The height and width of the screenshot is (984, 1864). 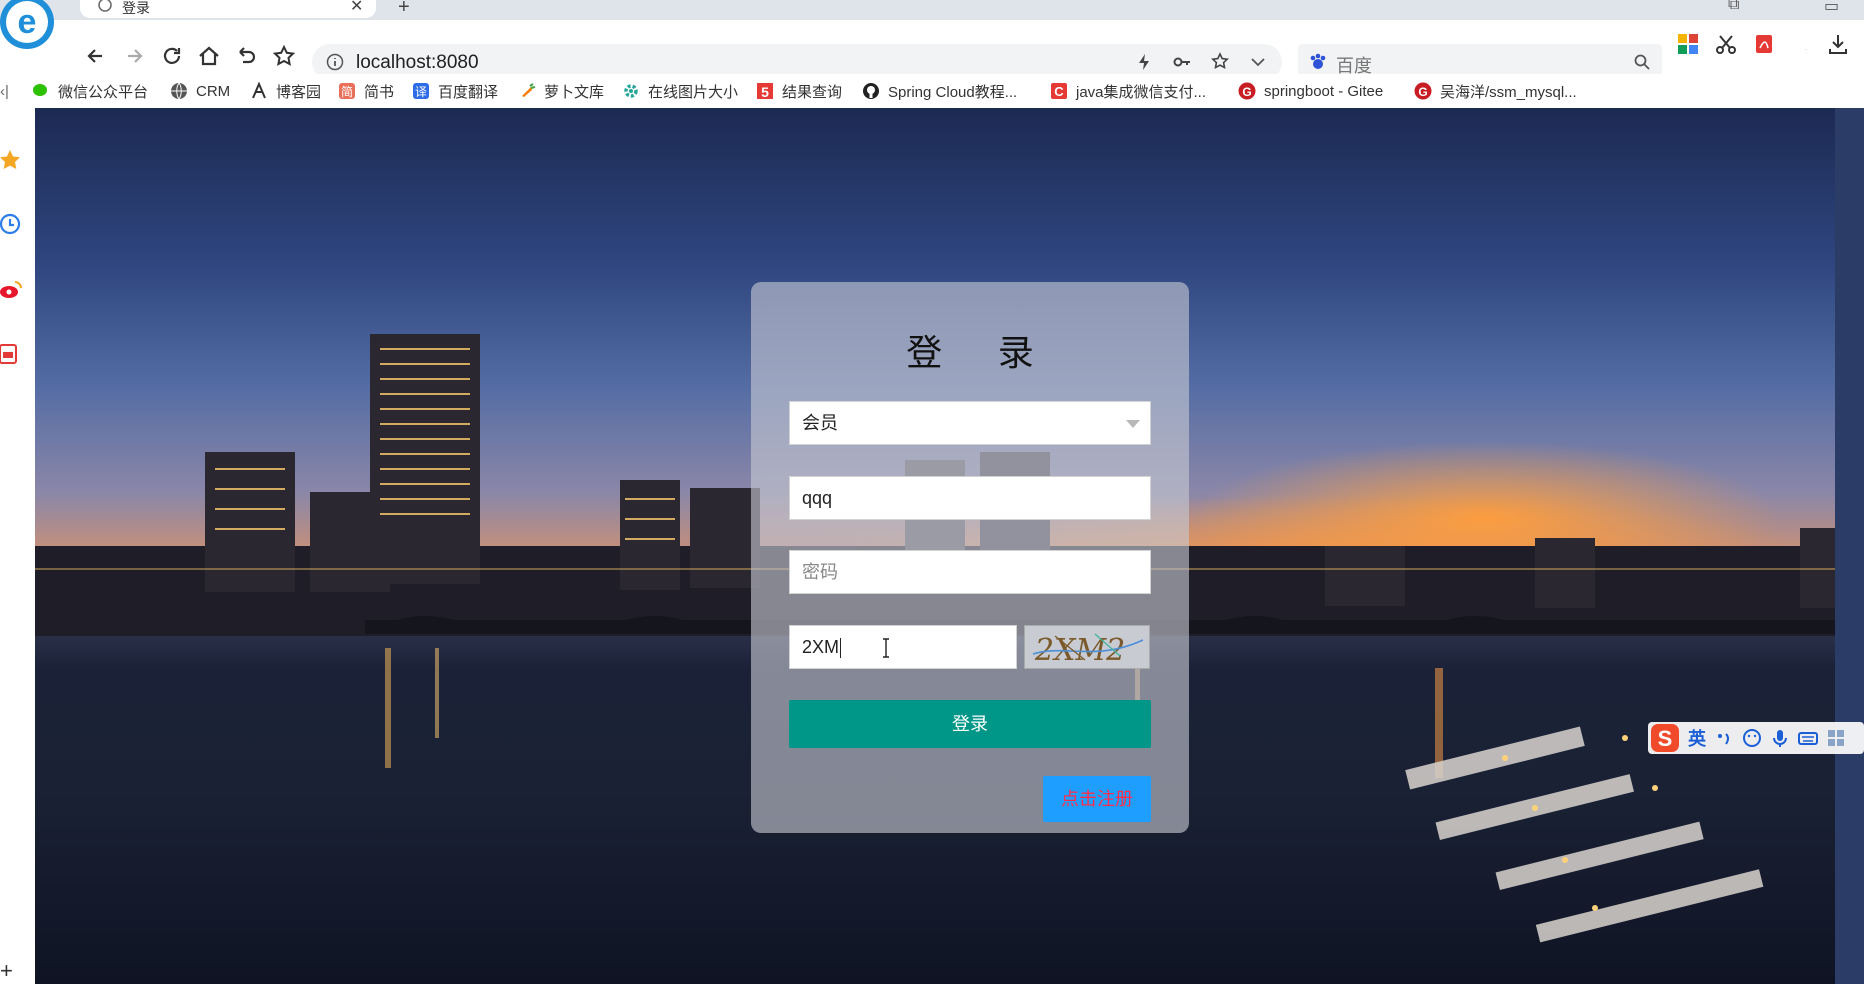 I want to click on captcha-value: 2XM, so click(x=821, y=647).